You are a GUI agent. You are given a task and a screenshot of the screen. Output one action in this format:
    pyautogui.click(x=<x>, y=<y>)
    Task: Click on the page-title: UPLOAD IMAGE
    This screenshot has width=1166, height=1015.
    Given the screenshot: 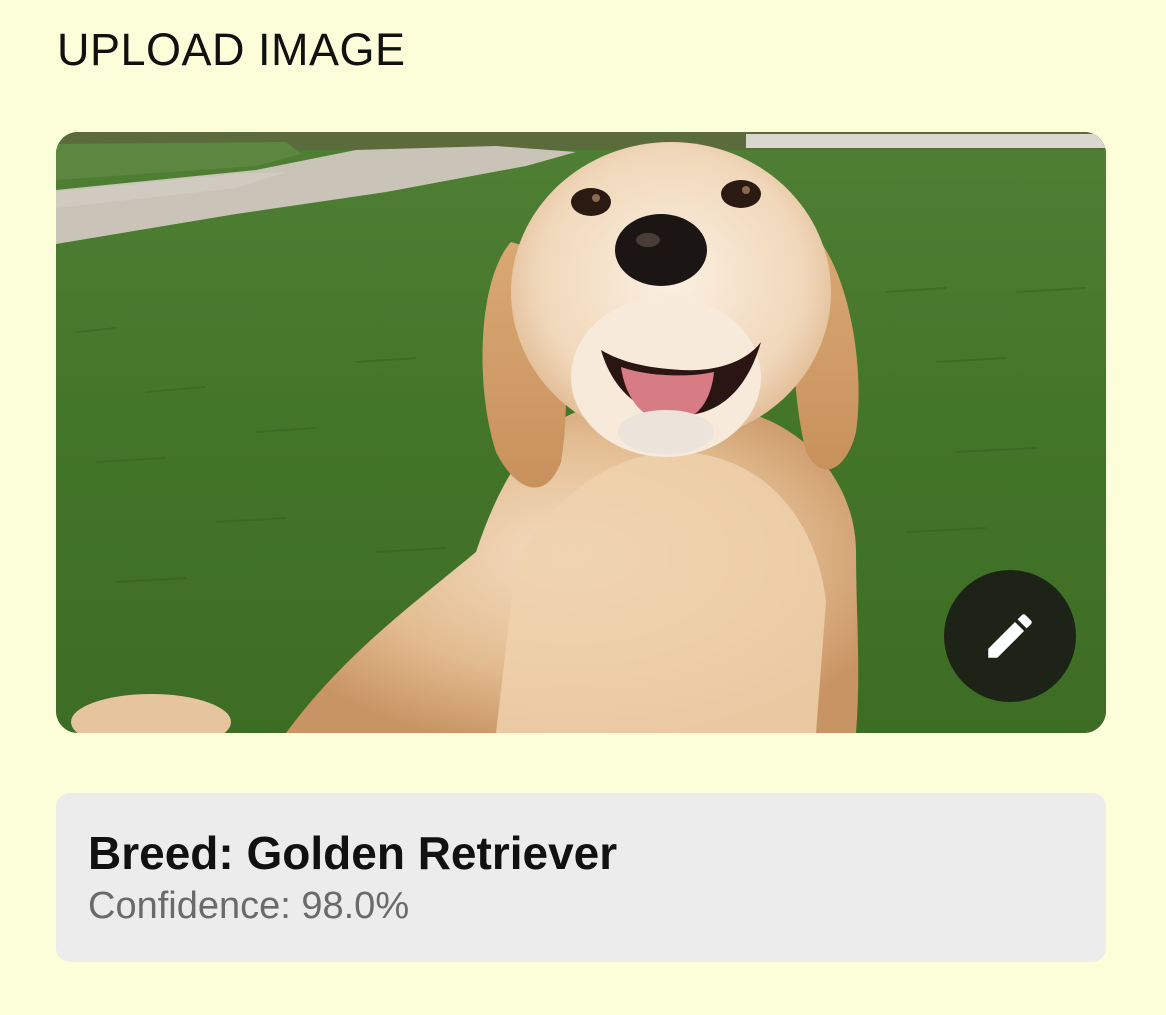 What is the action you would take?
    pyautogui.click(x=231, y=49)
    